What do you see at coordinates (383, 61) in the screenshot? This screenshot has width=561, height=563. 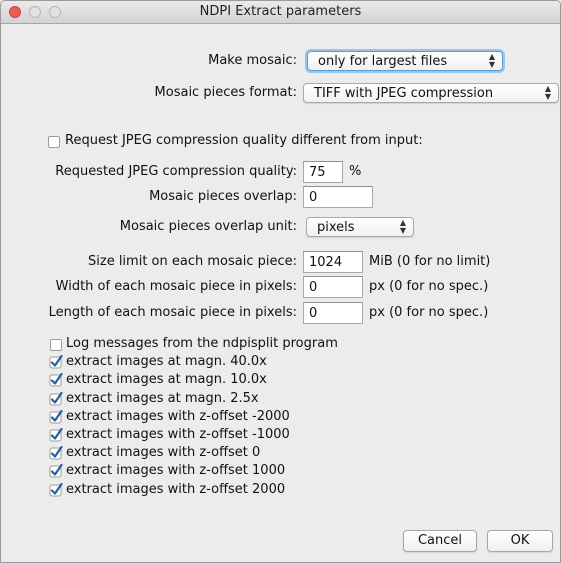 I see `make-mosaic-value: only for largest files` at bounding box center [383, 61].